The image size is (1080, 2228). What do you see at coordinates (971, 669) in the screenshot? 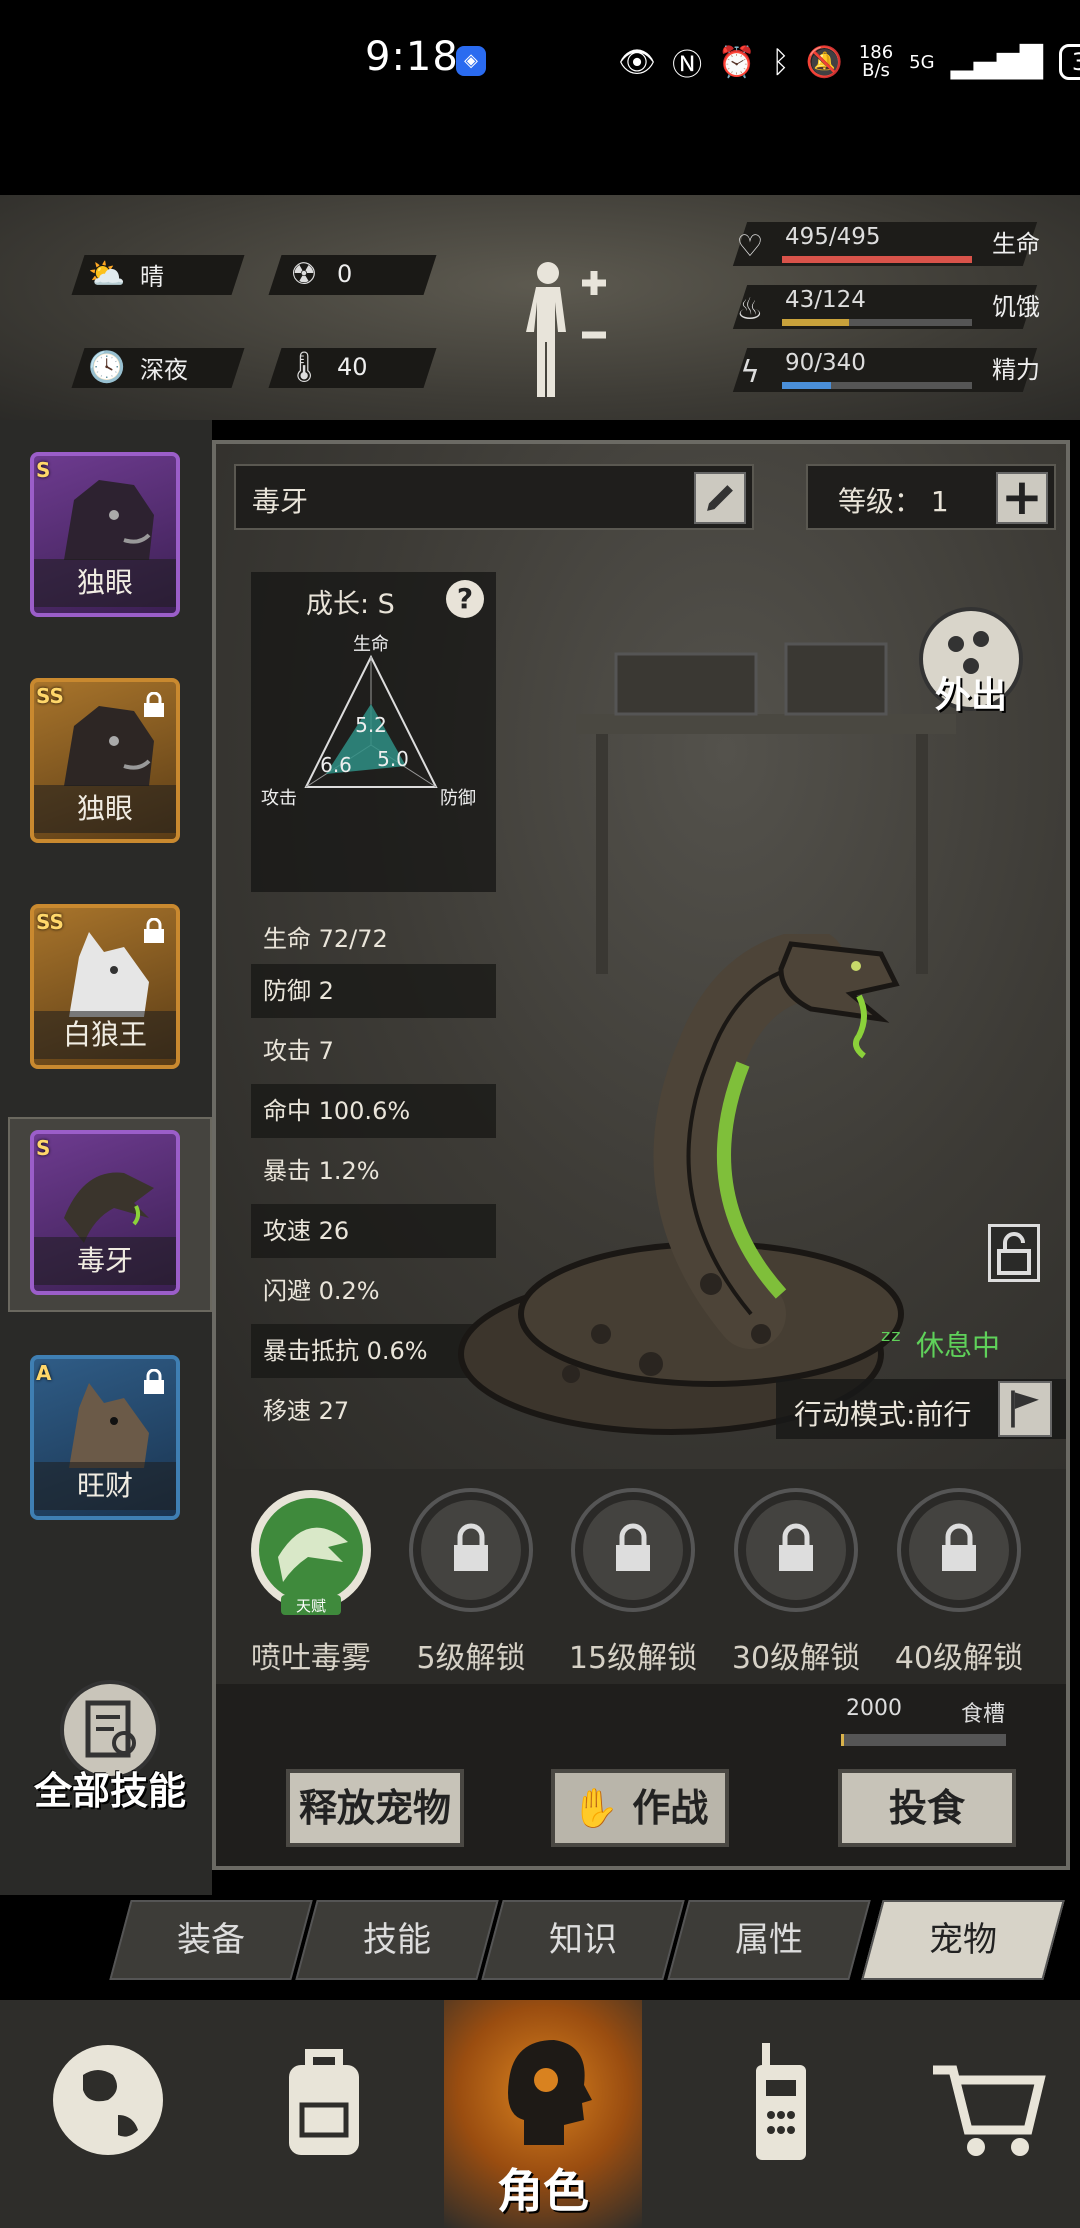
I see `outing-button: 外出` at bounding box center [971, 669].